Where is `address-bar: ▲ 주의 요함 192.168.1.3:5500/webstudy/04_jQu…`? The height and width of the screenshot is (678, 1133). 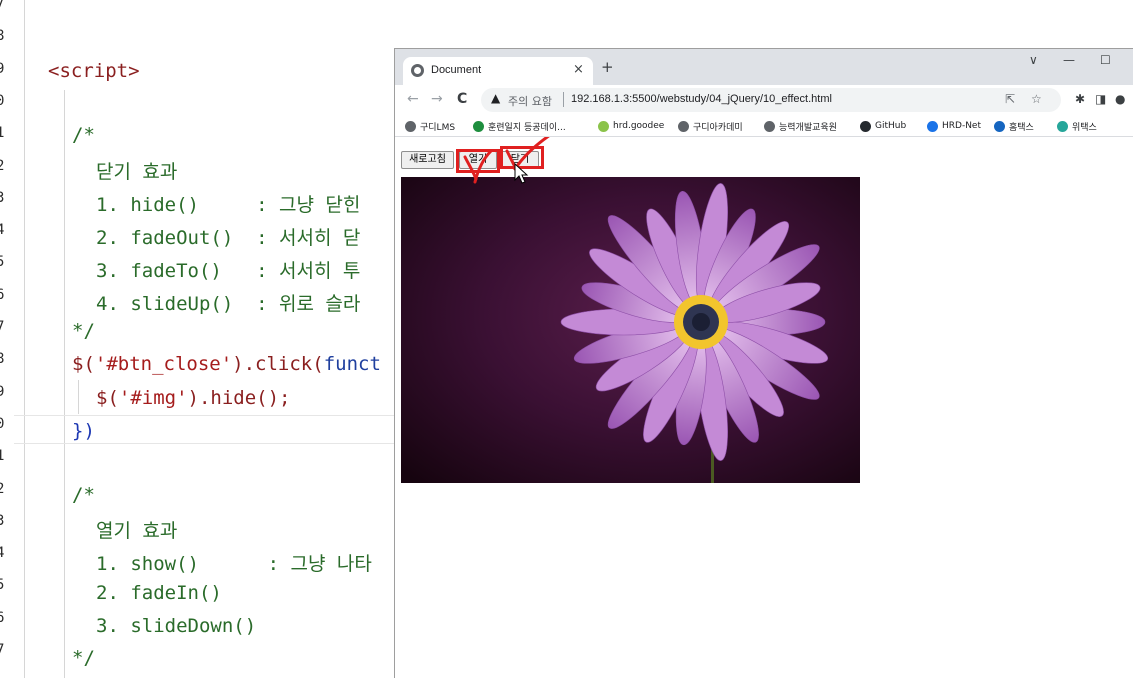
address-bar: ▲ 주의 요함 192.168.1.3:5500/webstudy/04_jQu… is located at coordinates (771, 100).